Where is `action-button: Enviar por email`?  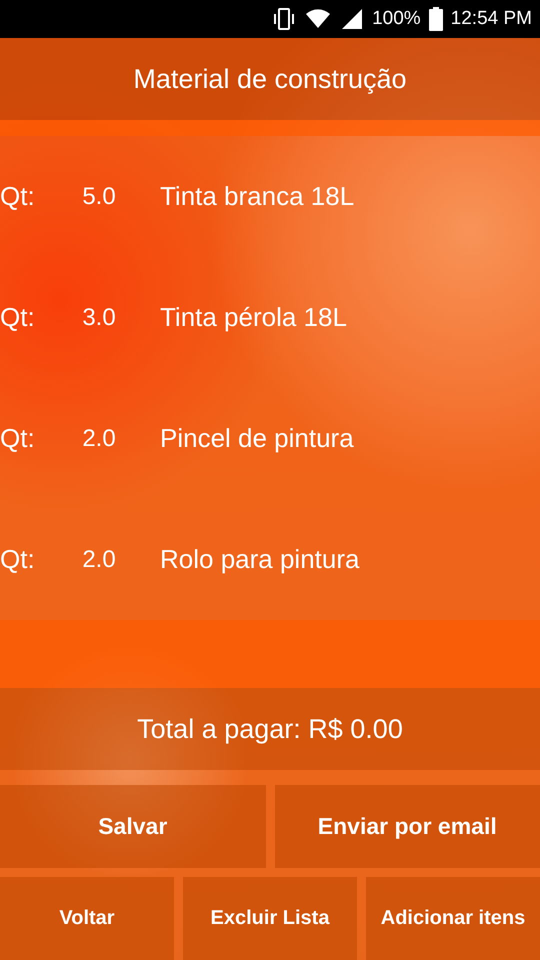 action-button: Enviar por email is located at coordinates (407, 826).